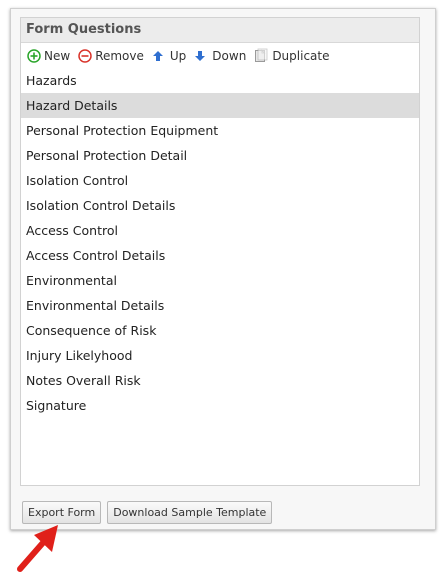 This screenshot has height=576, width=446. I want to click on remove-button-label: Remove, so click(119, 55).